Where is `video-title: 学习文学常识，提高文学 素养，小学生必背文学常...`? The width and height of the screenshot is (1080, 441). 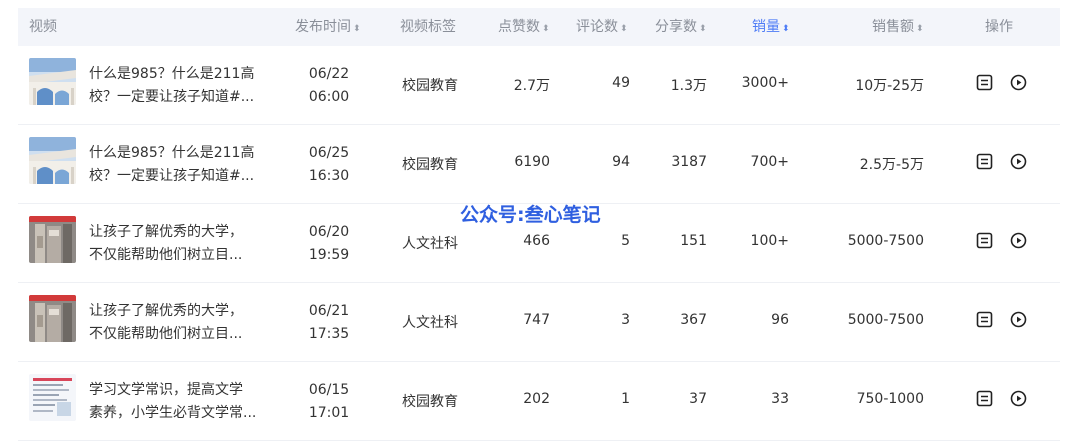
video-title: 学习文学常识，提高文学 素养，小学生必背文学常... is located at coordinates (184, 402).